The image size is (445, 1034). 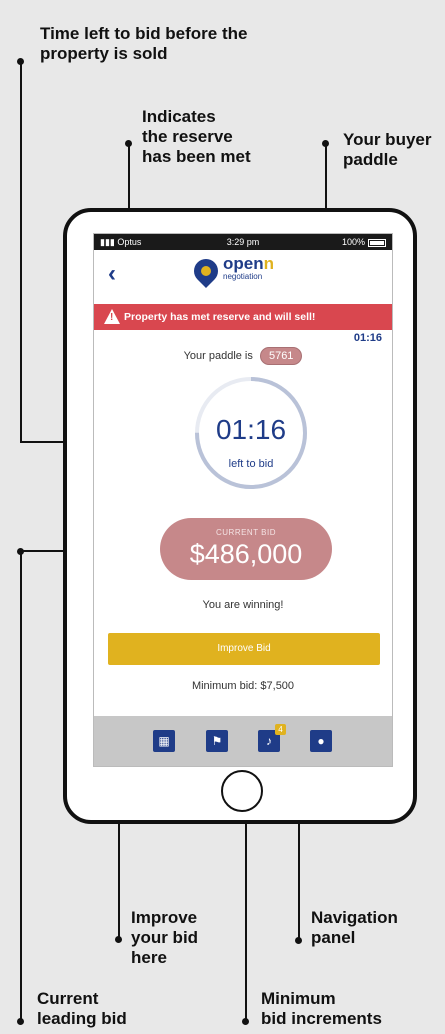 What do you see at coordinates (112, 316) in the screenshot?
I see `warning-icon` at bounding box center [112, 316].